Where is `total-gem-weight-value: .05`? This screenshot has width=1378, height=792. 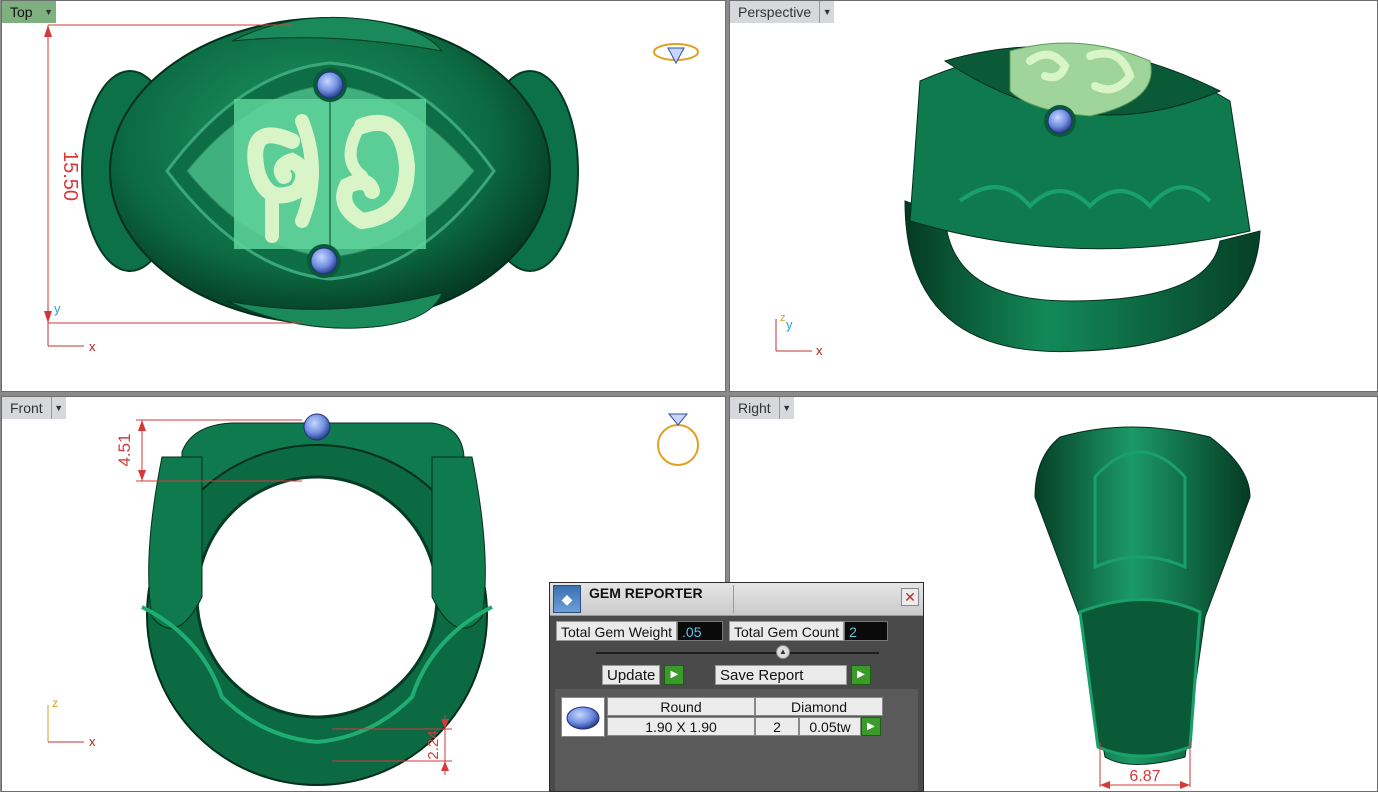
total-gem-weight-value: .05 is located at coordinates (700, 631).